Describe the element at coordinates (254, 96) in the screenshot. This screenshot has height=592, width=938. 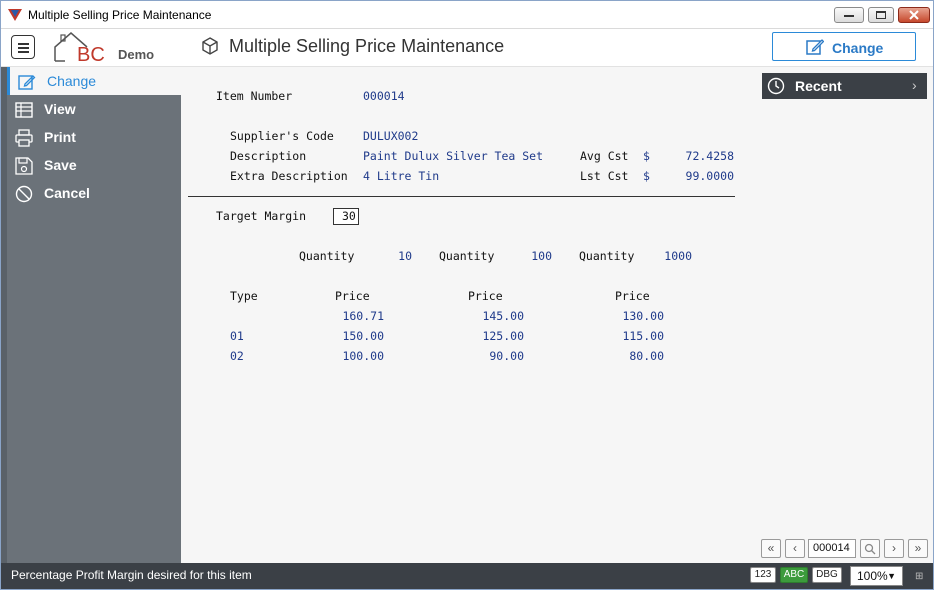
I see `item-number-label: Item Number` at that location.